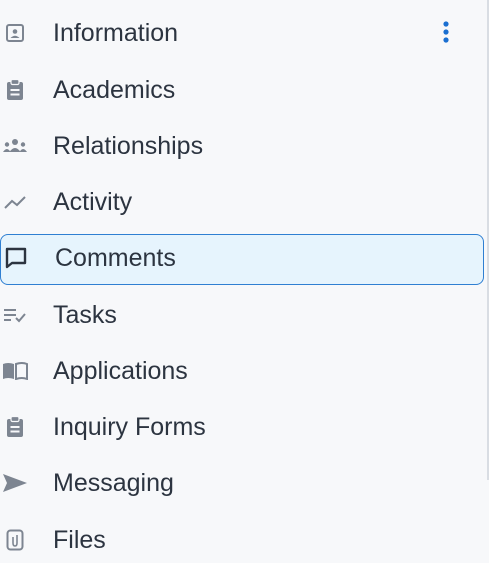 This screenshot has height=563, width=489. I want to click on trend-line-icon, so click(15, 202).